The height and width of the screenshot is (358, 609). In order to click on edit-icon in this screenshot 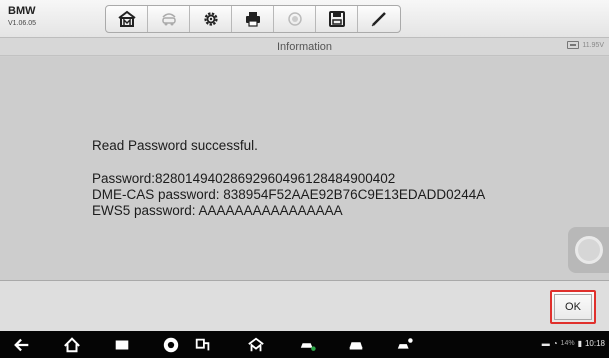, I will do `click(378, 19)`.